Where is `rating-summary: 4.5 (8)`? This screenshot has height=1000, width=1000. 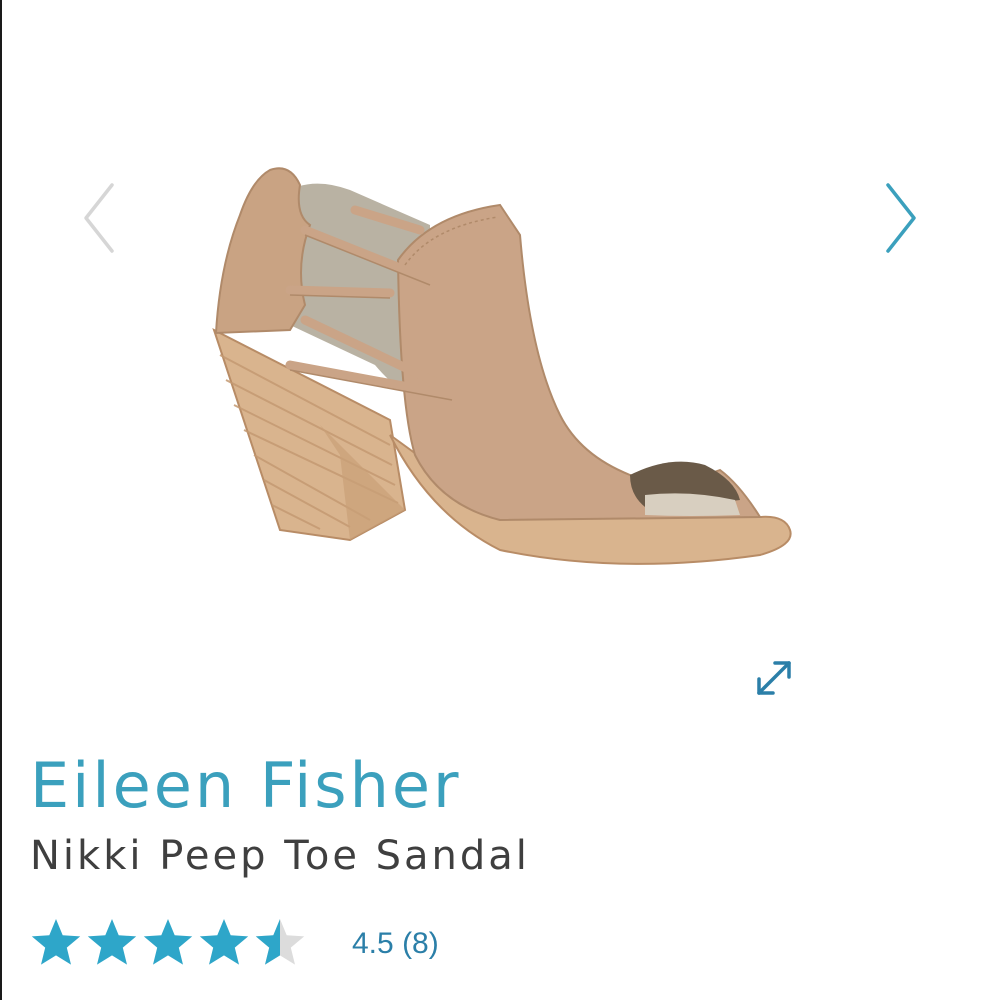
rating-summary: 4.5 (8) is located at coordinates (395, 944).